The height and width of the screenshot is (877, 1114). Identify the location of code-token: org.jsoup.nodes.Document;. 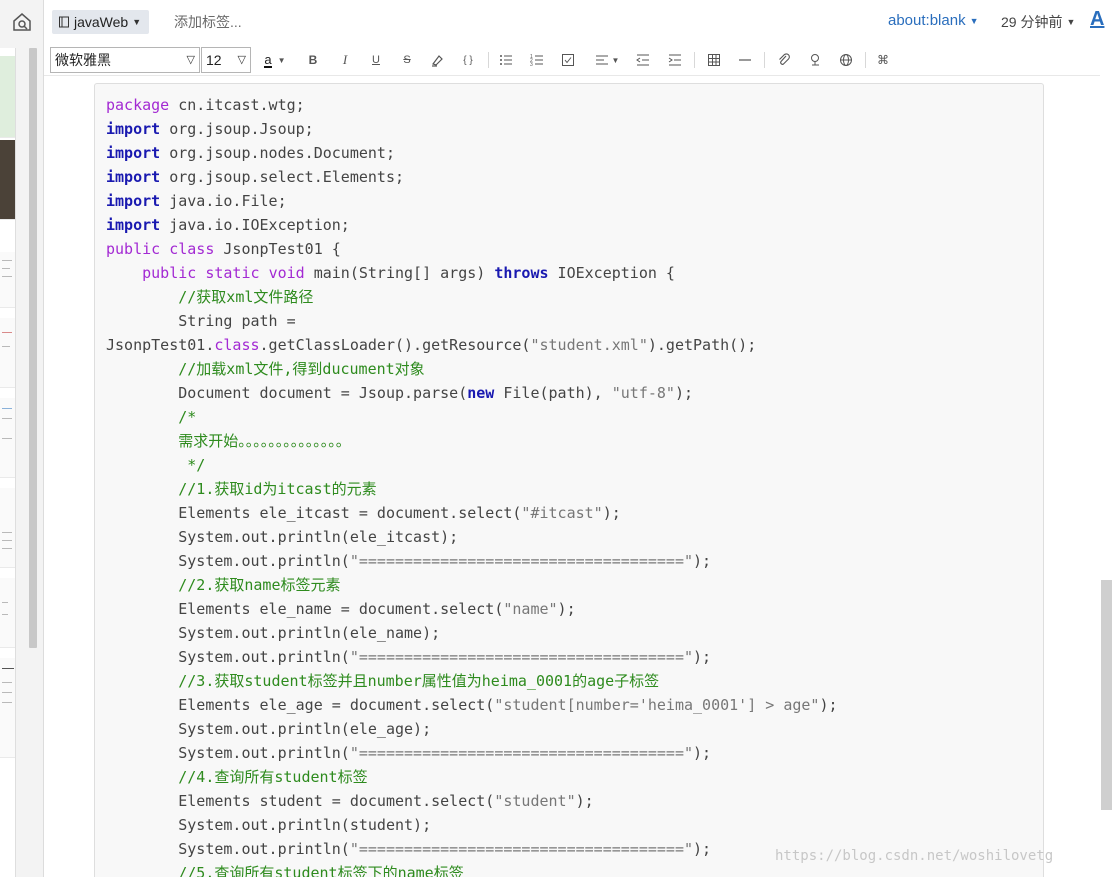
(277, 153).